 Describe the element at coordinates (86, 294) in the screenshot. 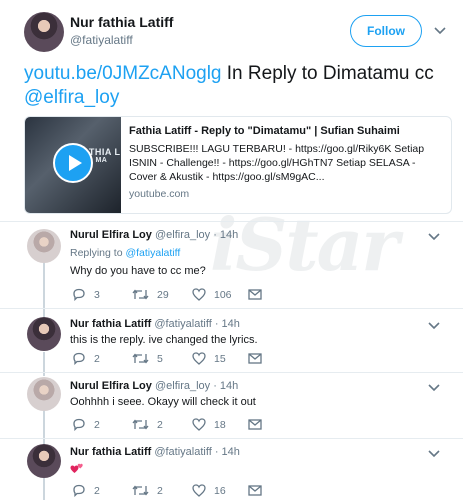

I see `reply-button: 3` at that location.